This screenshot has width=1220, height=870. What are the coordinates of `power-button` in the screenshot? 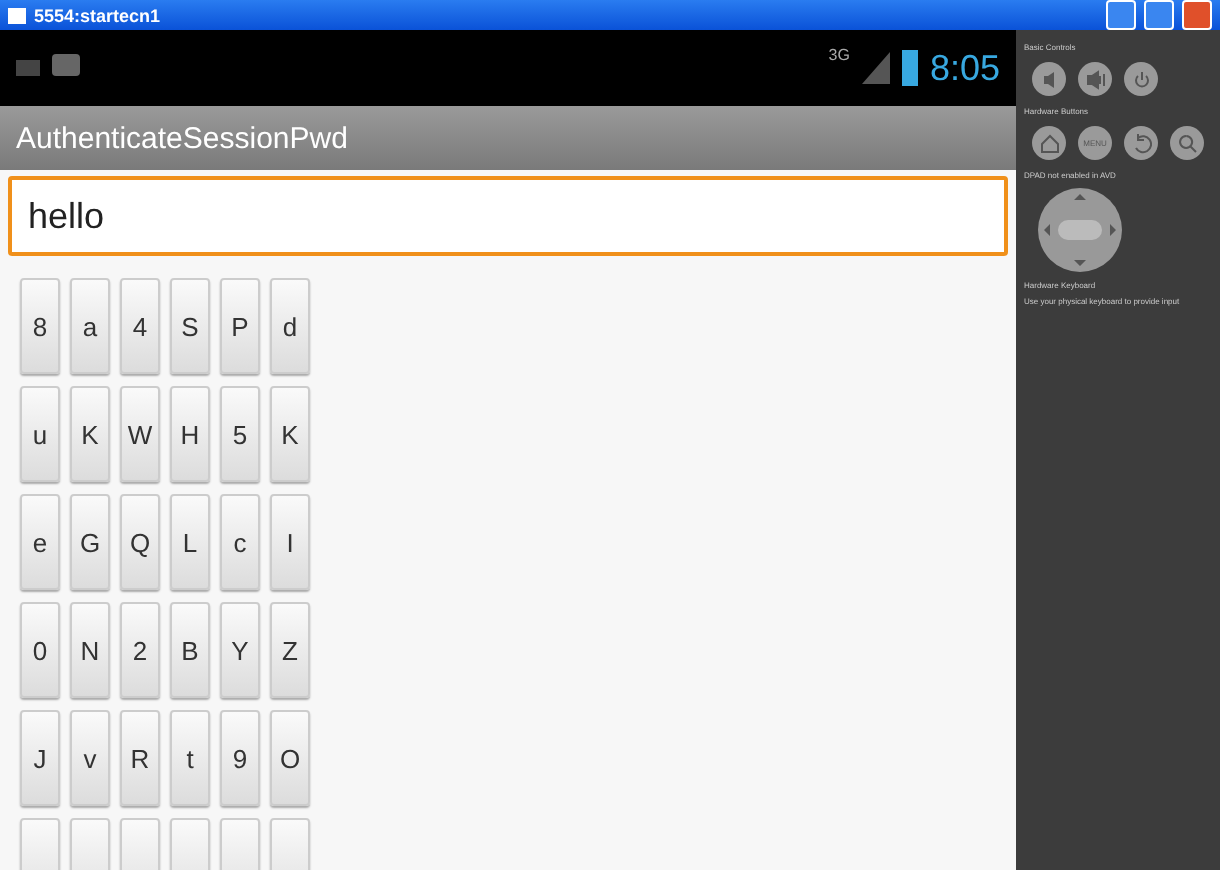 It's located at (1141, 79).